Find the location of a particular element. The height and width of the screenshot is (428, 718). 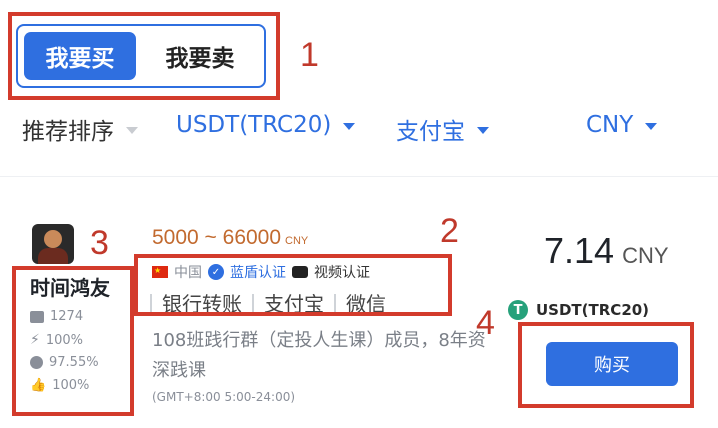

annotation-number-4: 4 is located at coordinates (485, 323).